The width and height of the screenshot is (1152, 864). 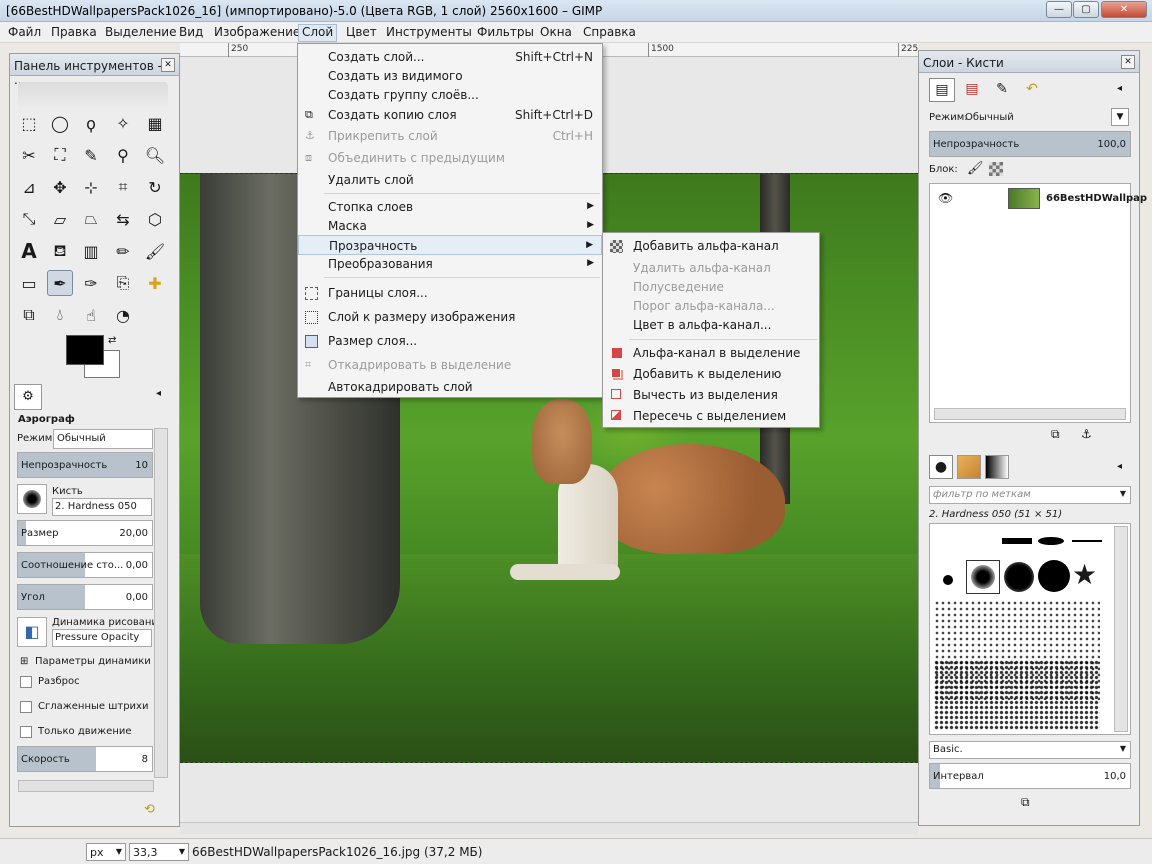 What do you see at coordinates (149, 809) in the screenshot?
I see `reset-icon: ⟲` at bounding box center [149, 809].